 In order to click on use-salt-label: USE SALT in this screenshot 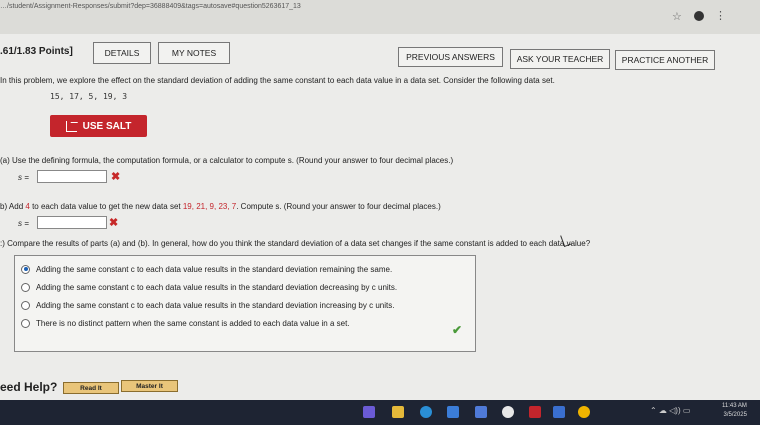, I will do `click(107, 126)`.